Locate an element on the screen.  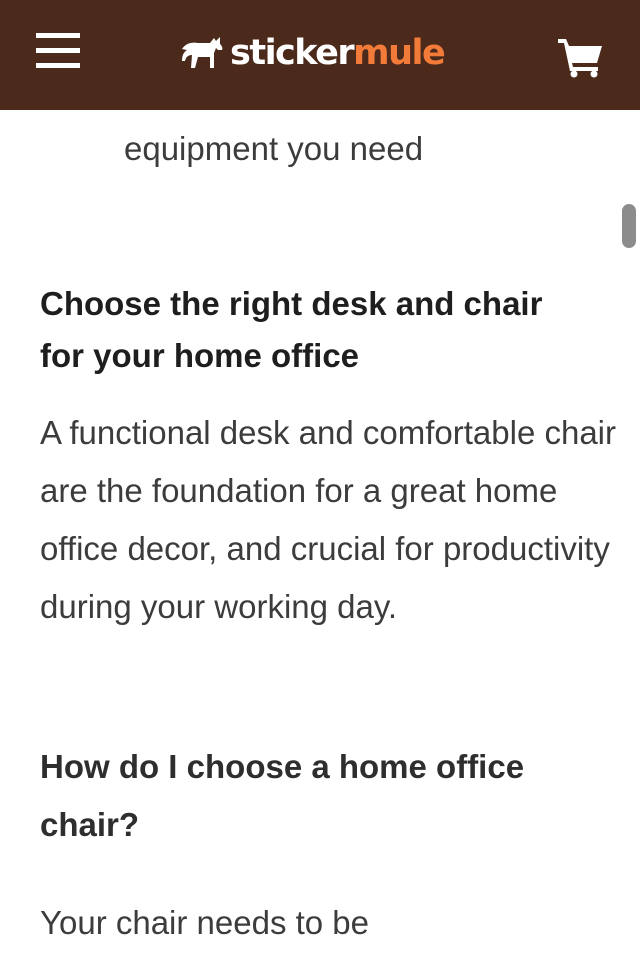
hamburger-menu-icon is located at coordinates (58, 51).